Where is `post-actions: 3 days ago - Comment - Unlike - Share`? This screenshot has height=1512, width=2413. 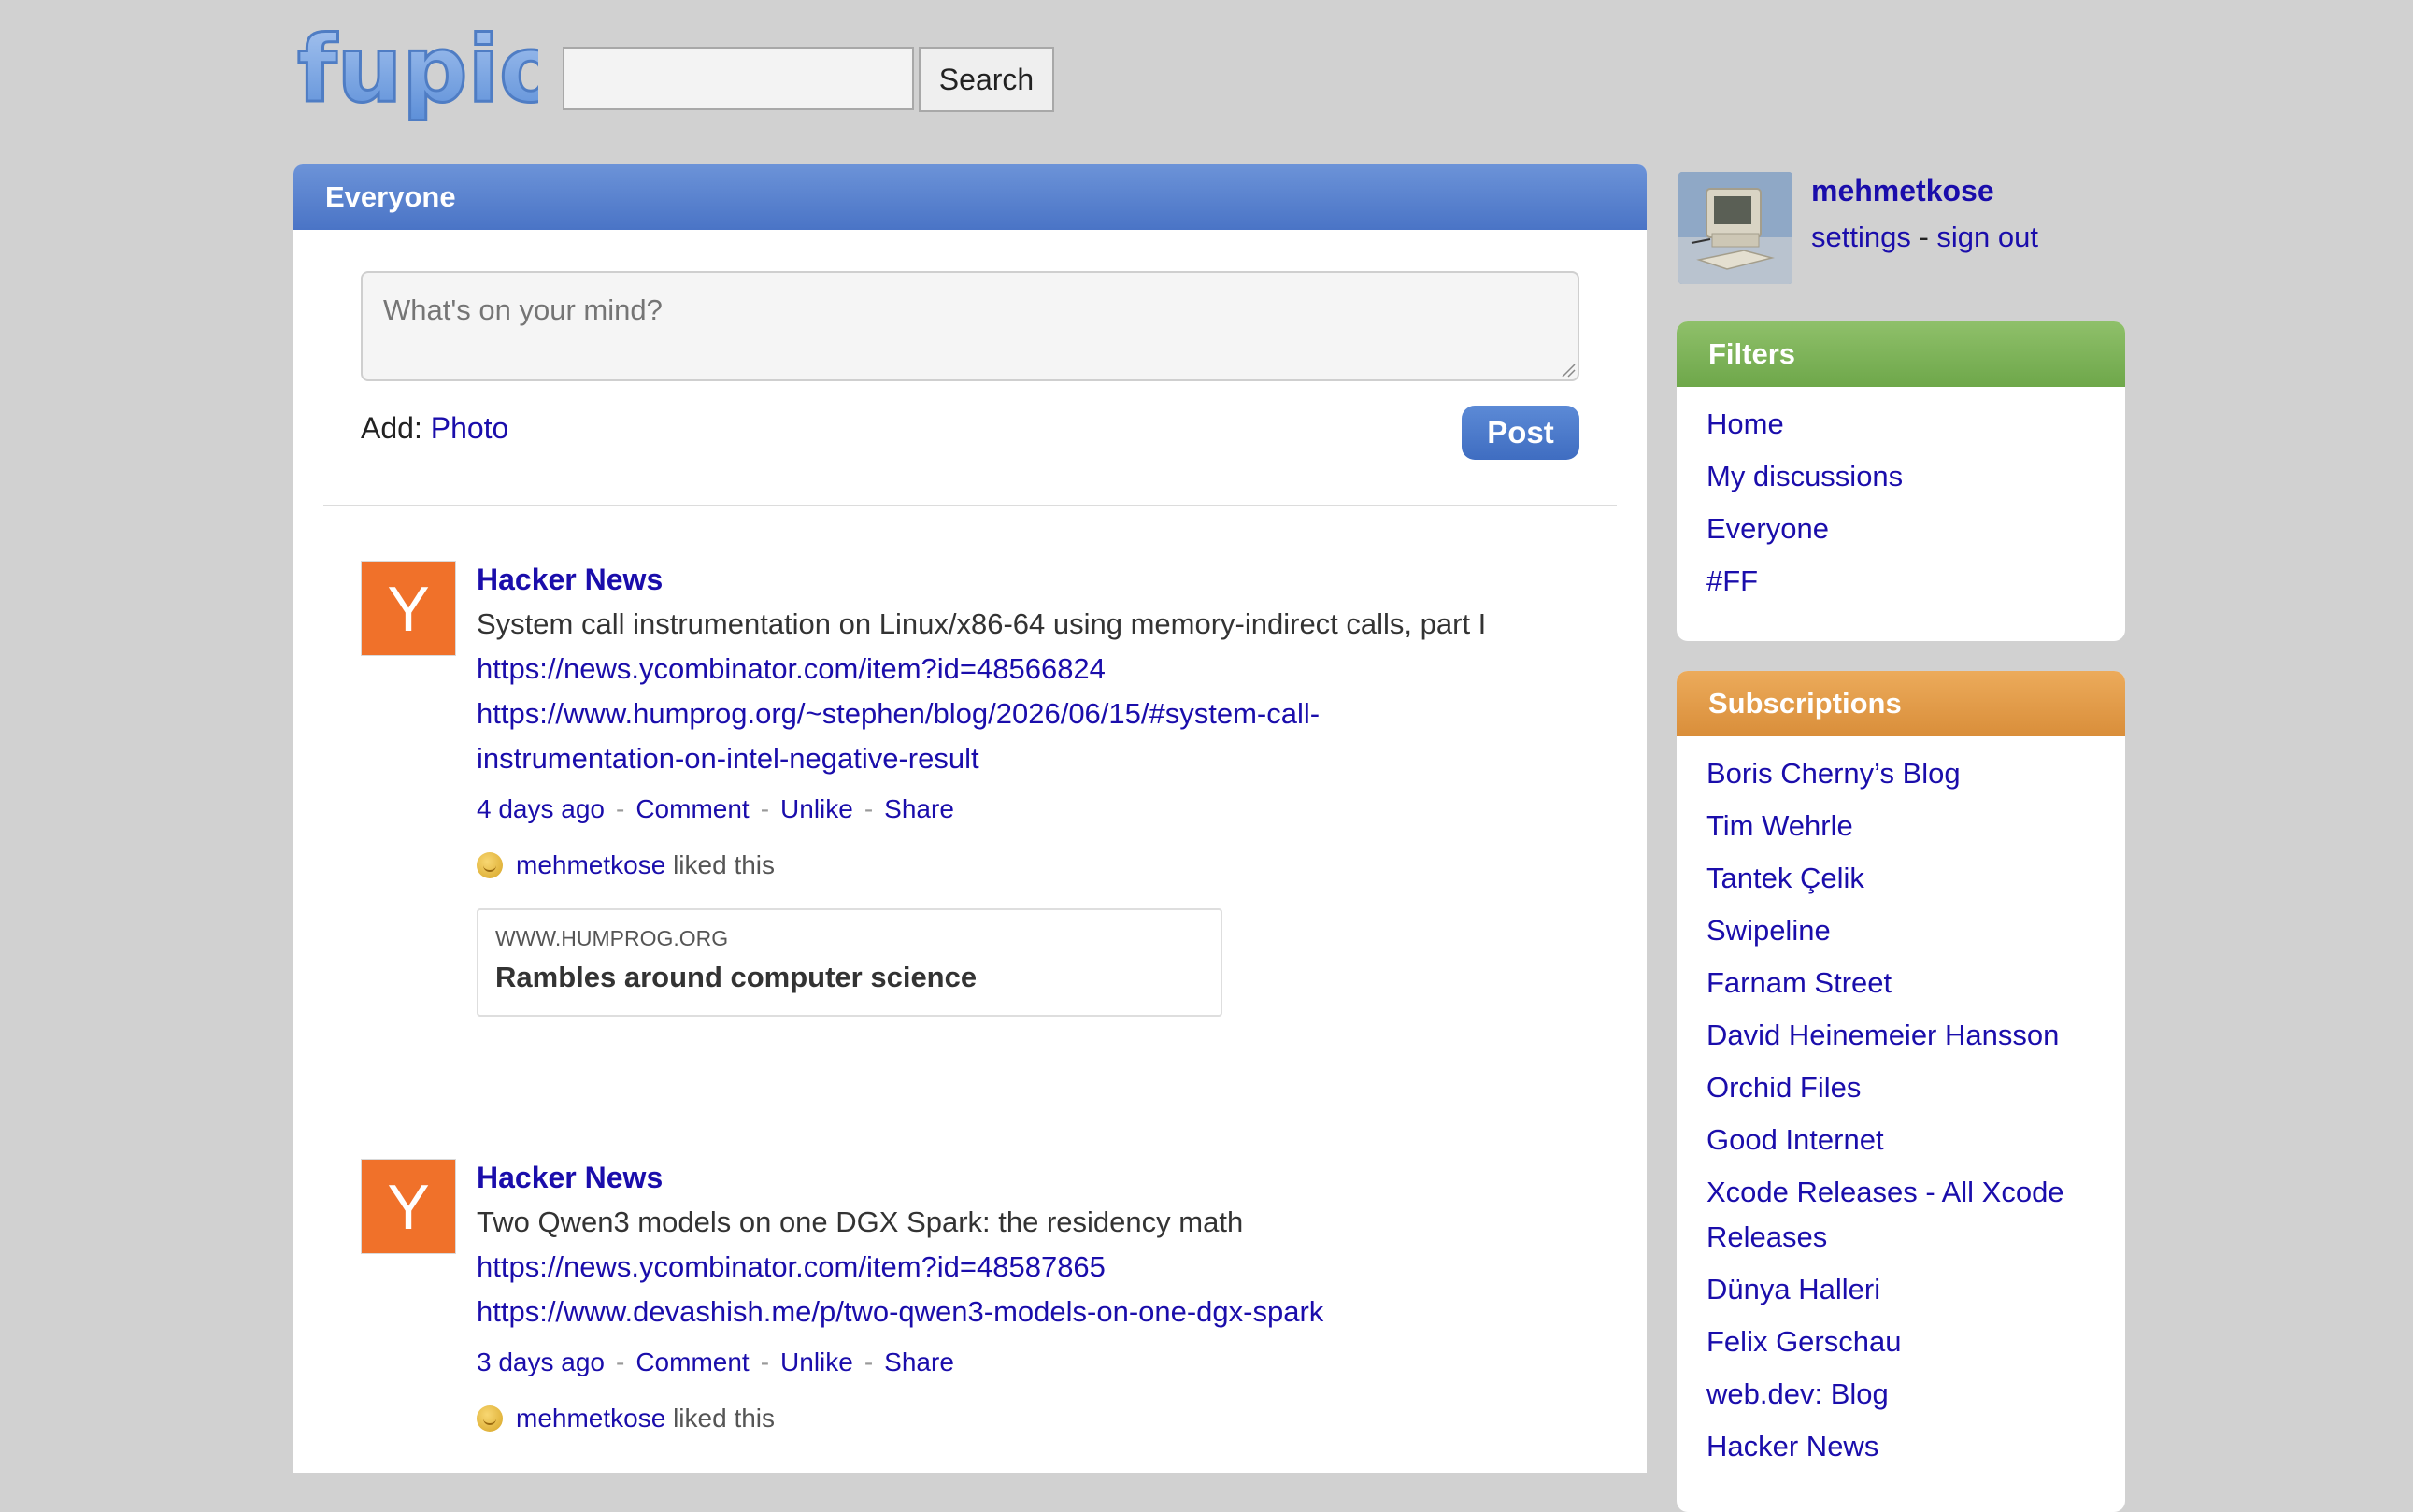 post-actions: 3 days ago - Comment - Unlike - Share is located at coordinates (991, 1362).